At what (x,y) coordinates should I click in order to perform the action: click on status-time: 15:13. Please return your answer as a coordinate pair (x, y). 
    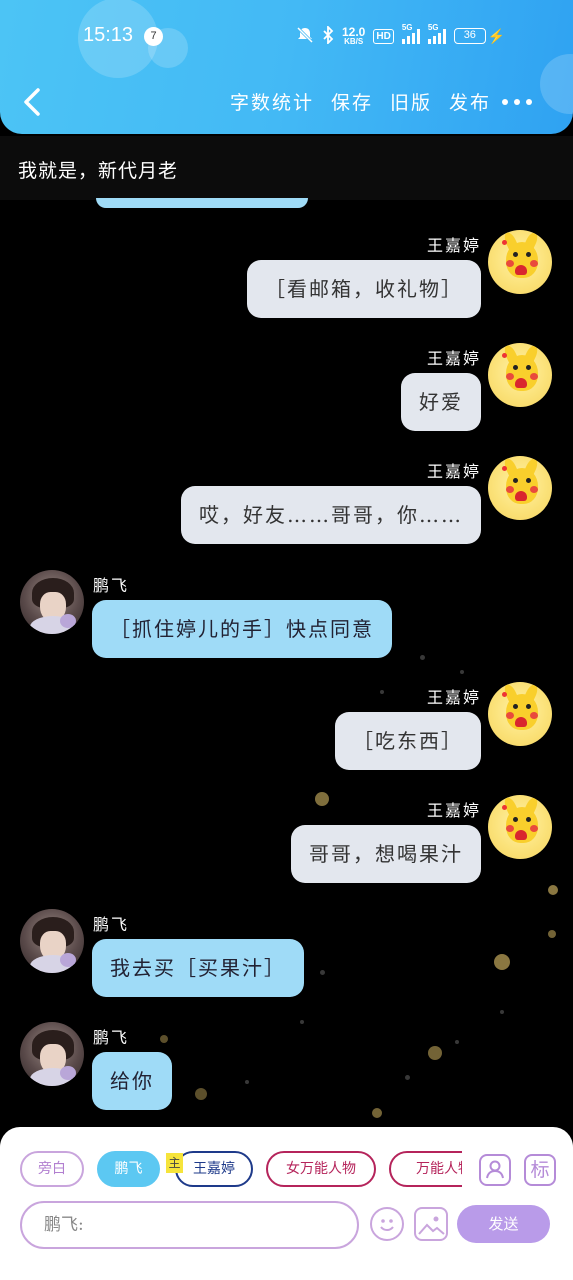
    Looking at the image, I should click on (108, 35).